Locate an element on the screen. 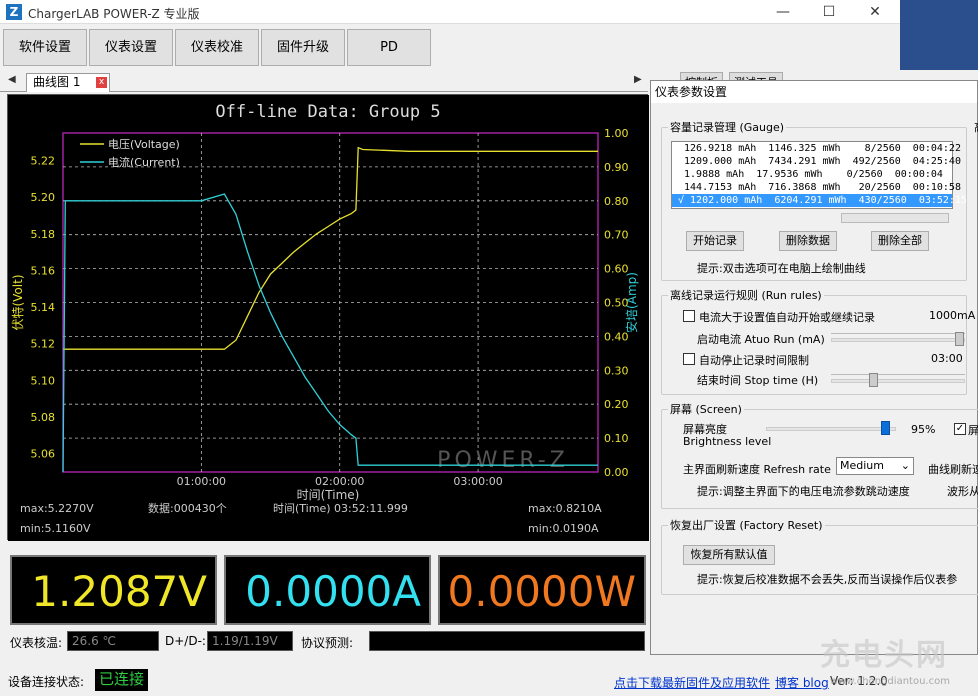 The width and height of the screenshot is (978, 696). pd-button: PD is located at coordinates (389, 47).